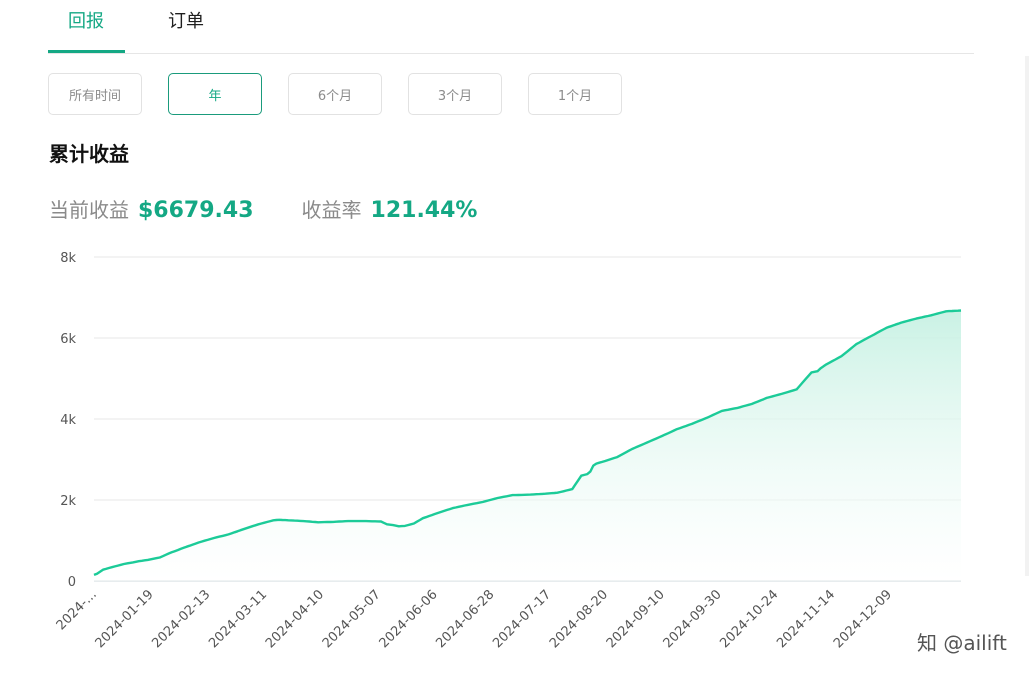  What do you see at coordinates (196, 210) in the screenshot?
I see `current-return-value: $6679.43` at bounding box center [196, 210].